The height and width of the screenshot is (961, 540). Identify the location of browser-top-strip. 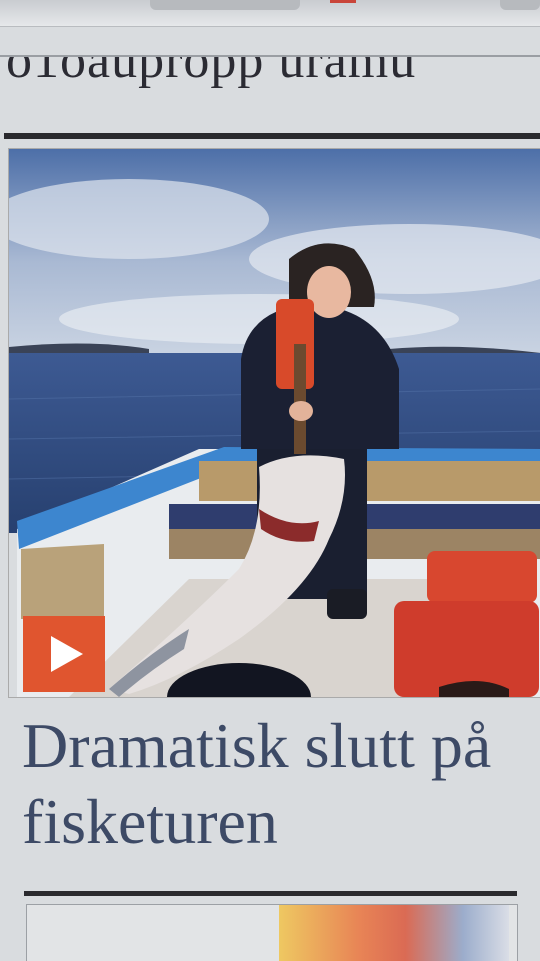
(270, 13).